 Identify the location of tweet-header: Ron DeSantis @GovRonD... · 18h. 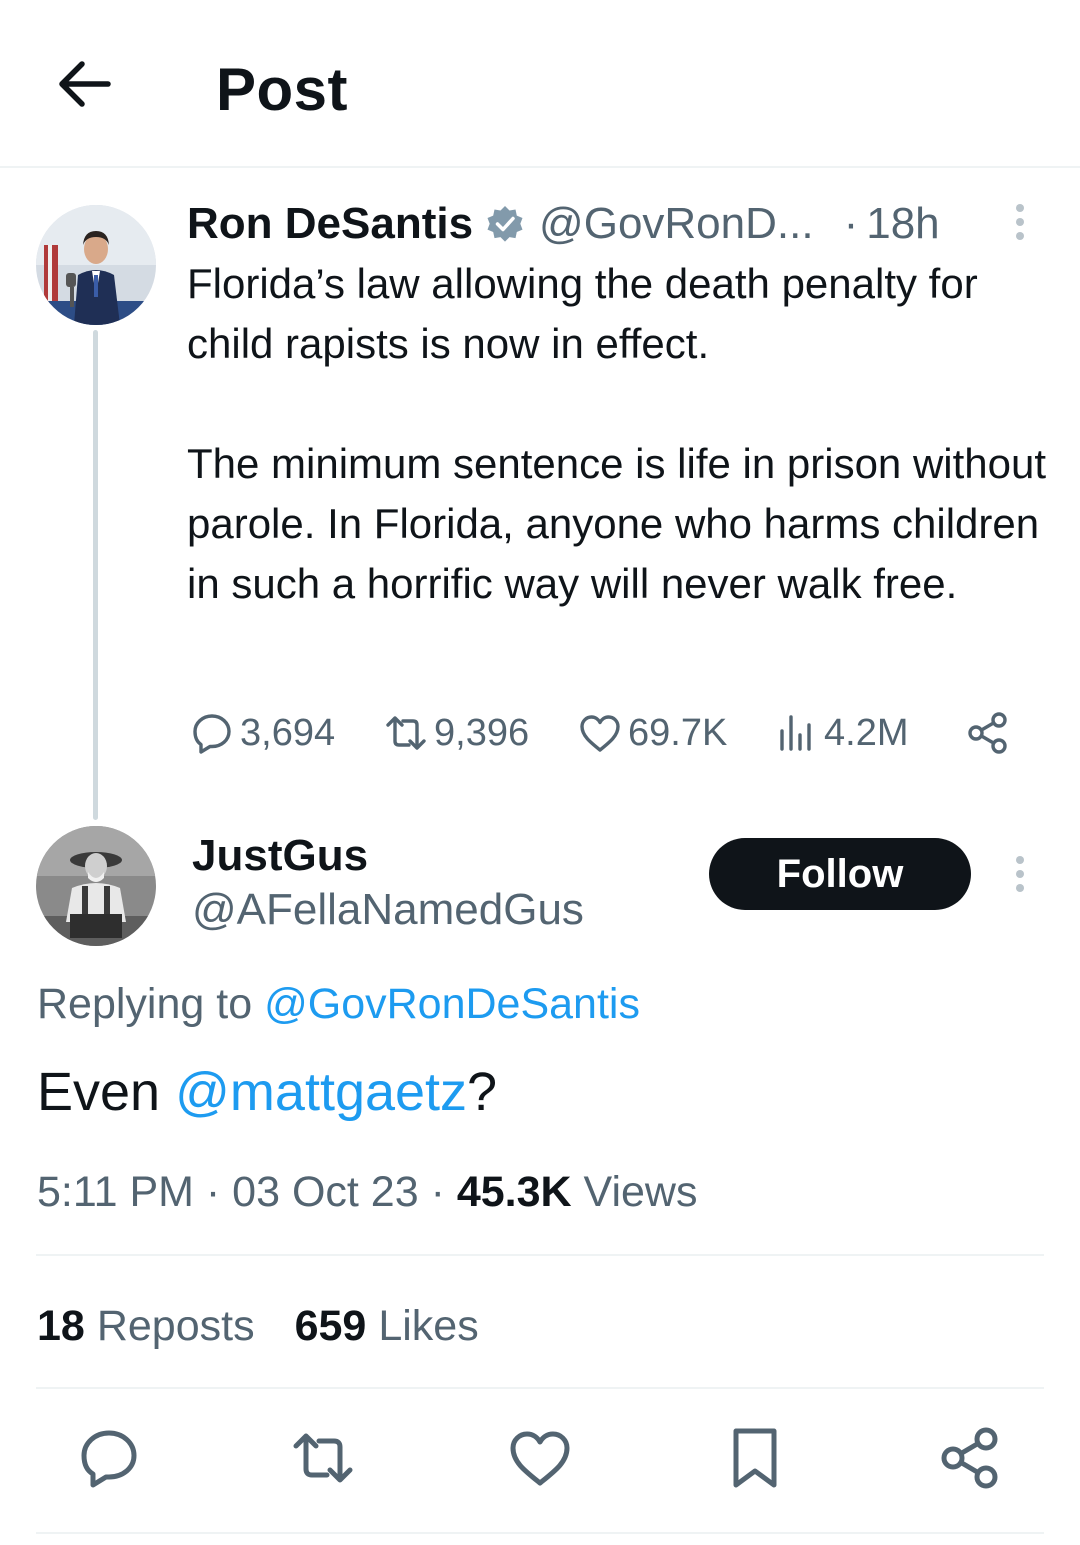
(563, 224).